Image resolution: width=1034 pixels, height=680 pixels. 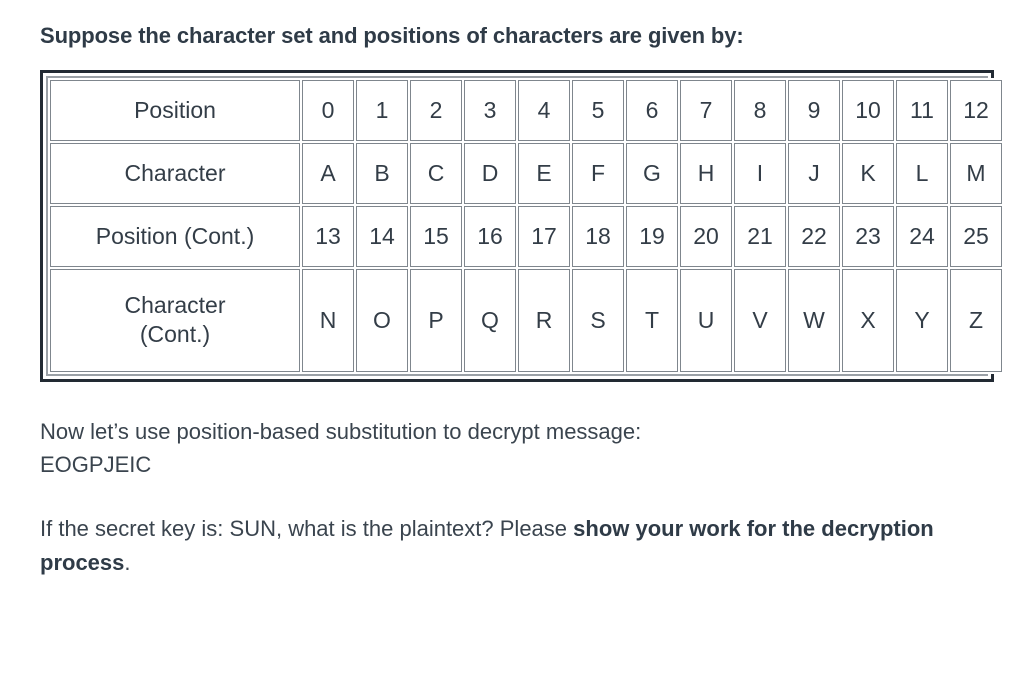 What do you see at coordinates (490, 320) in the screenshot?
I see `cell-character-cont-3: Q` at bounding box center [490, 320].